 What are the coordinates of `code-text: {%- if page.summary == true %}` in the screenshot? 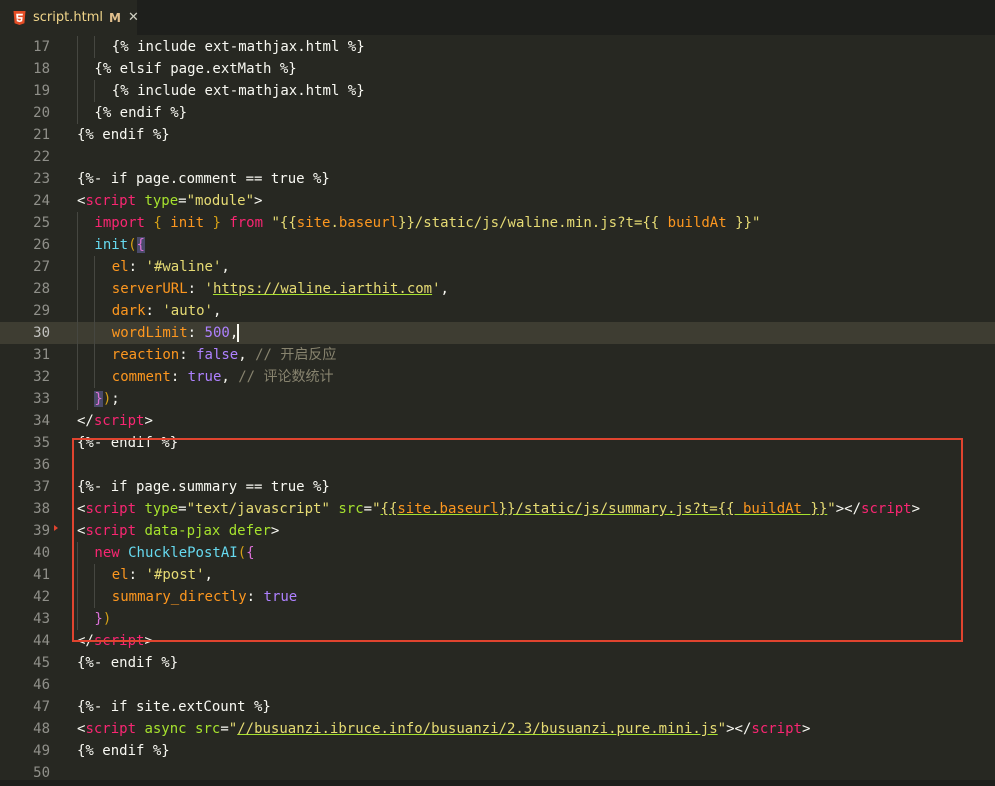 It's located at (203, 487).